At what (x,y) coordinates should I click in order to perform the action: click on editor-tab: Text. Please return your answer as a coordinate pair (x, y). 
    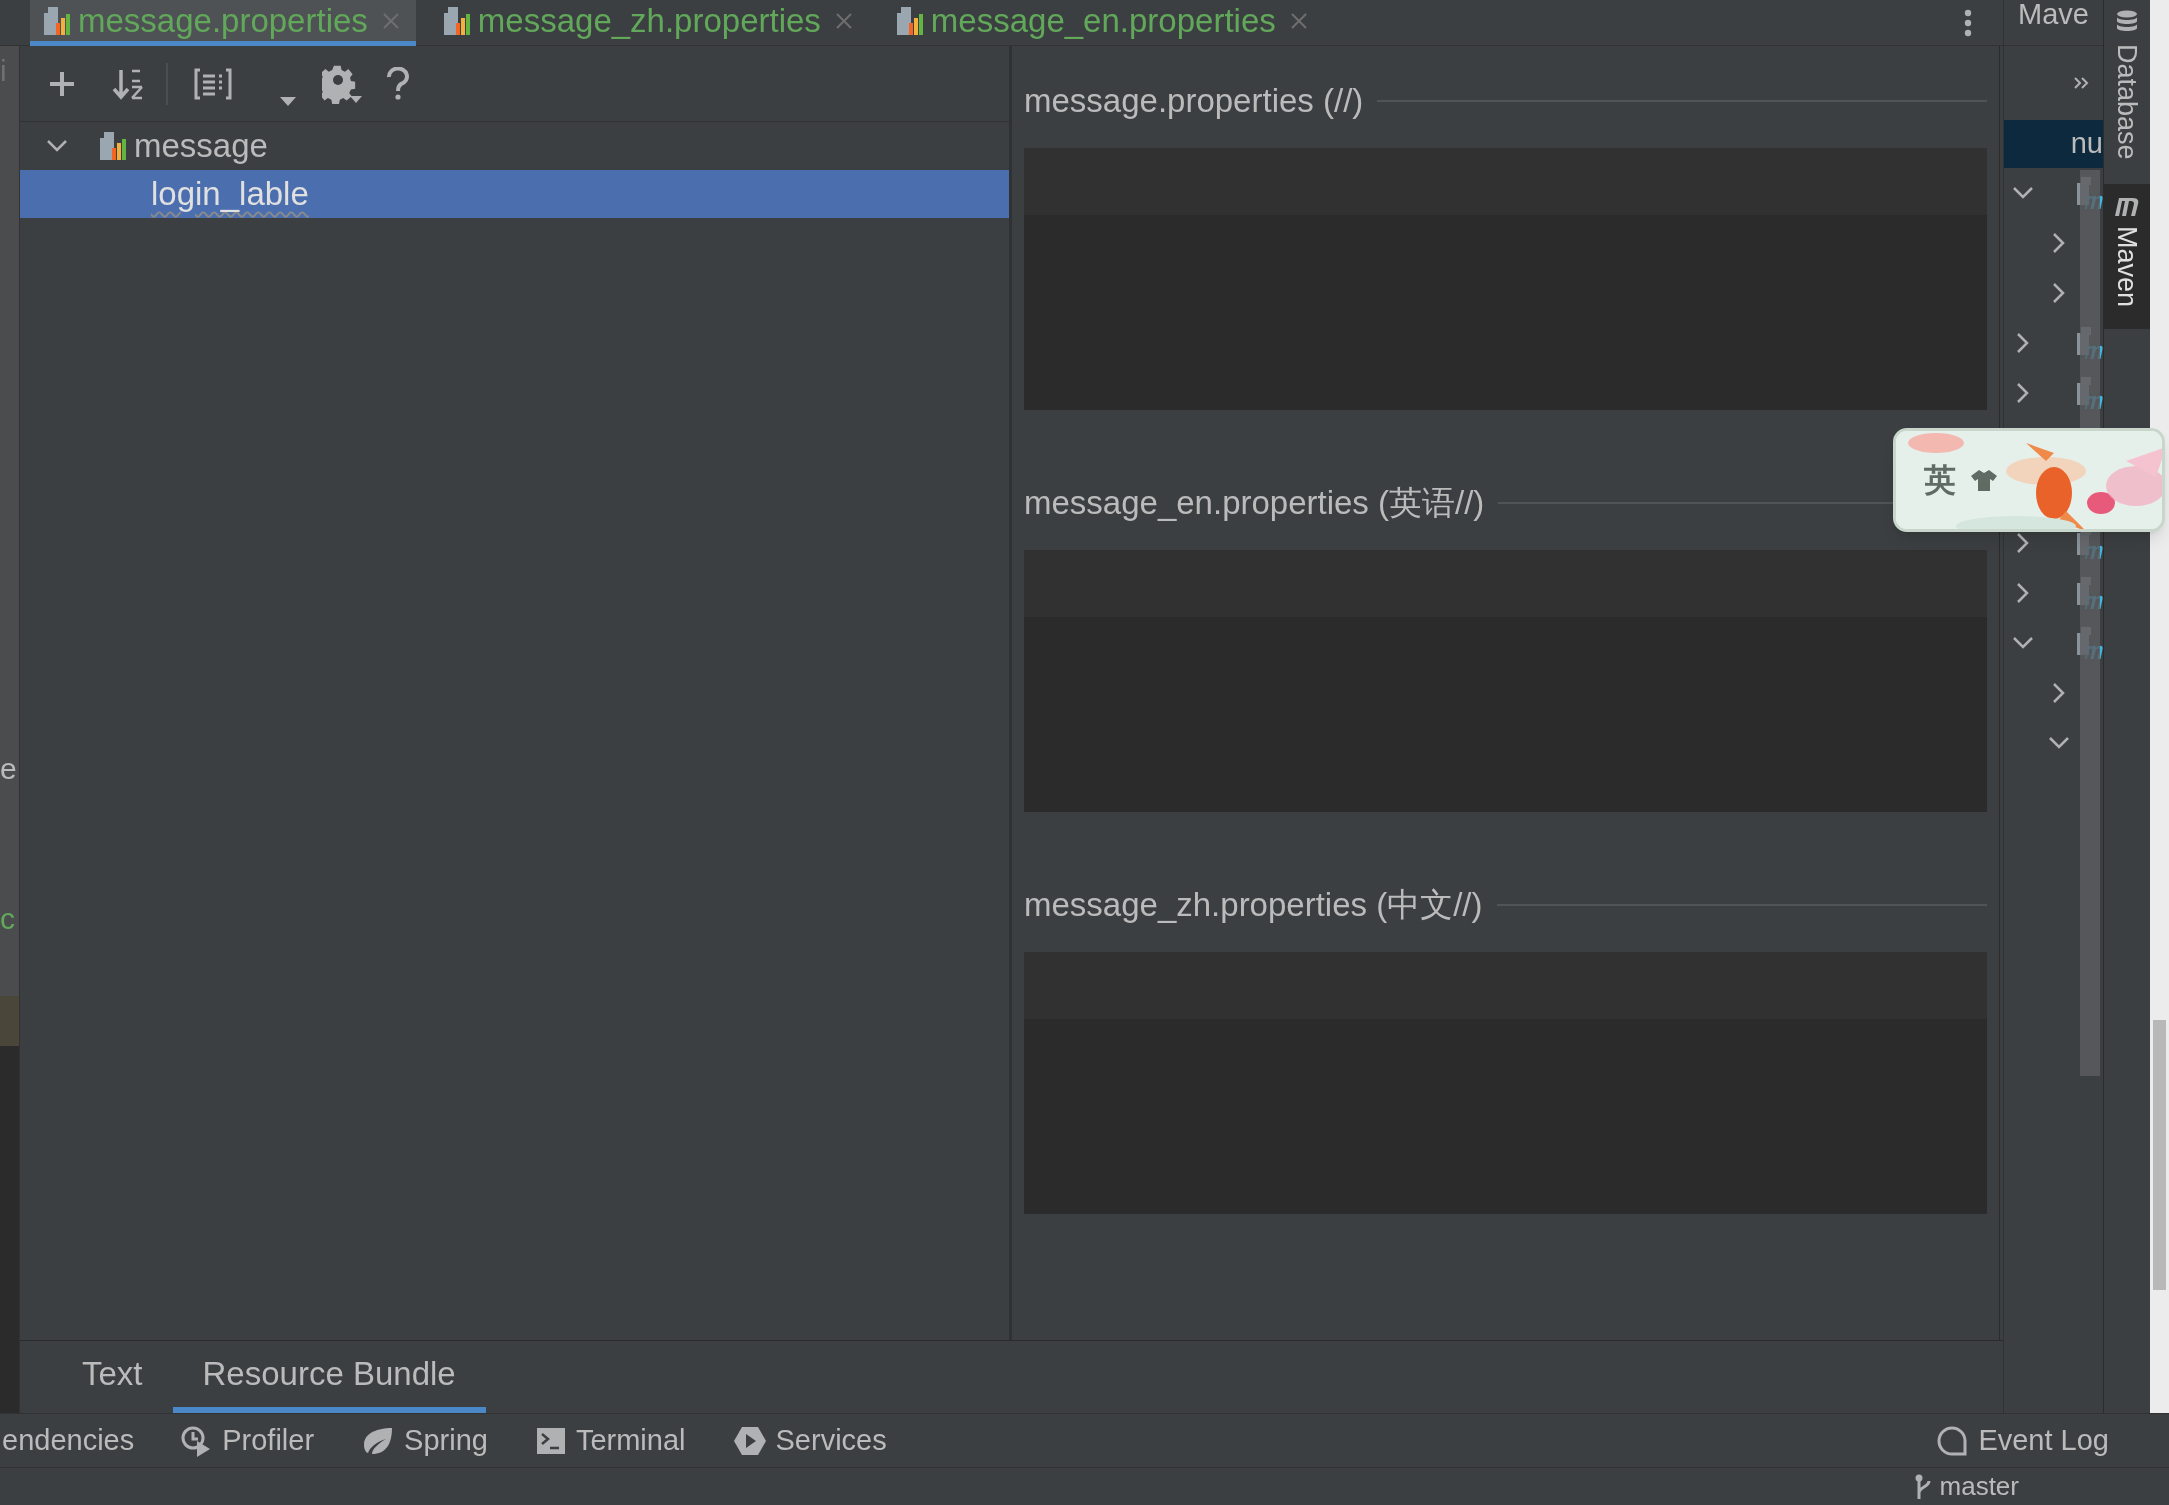
    Looking at the image, I should click on (112, 1377).